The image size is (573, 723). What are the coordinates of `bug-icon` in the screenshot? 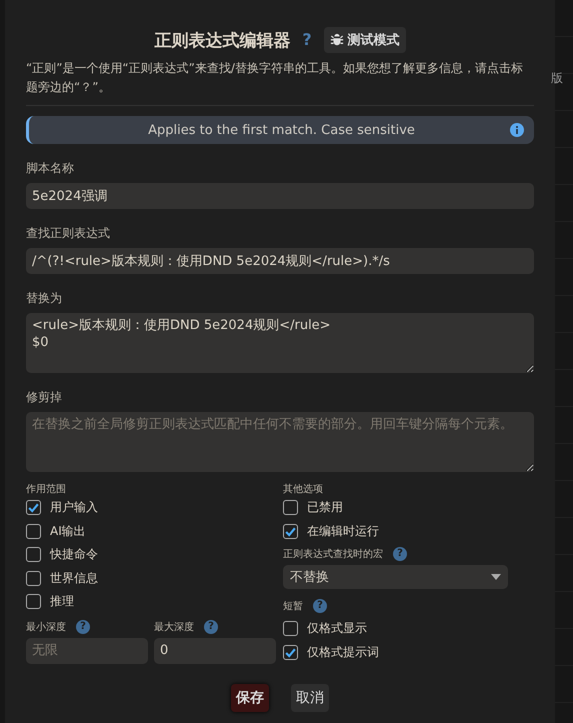 It's located at (337, 40).